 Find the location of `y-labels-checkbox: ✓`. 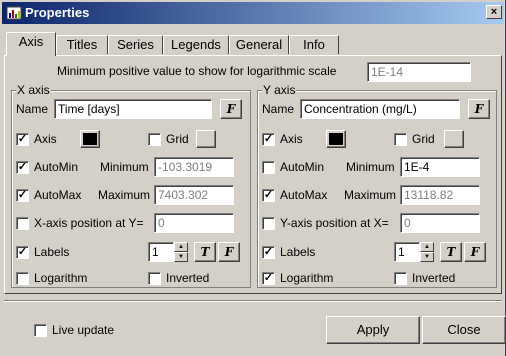

y-labels-checkbox: ✓ is located at coordinates (268, 252).